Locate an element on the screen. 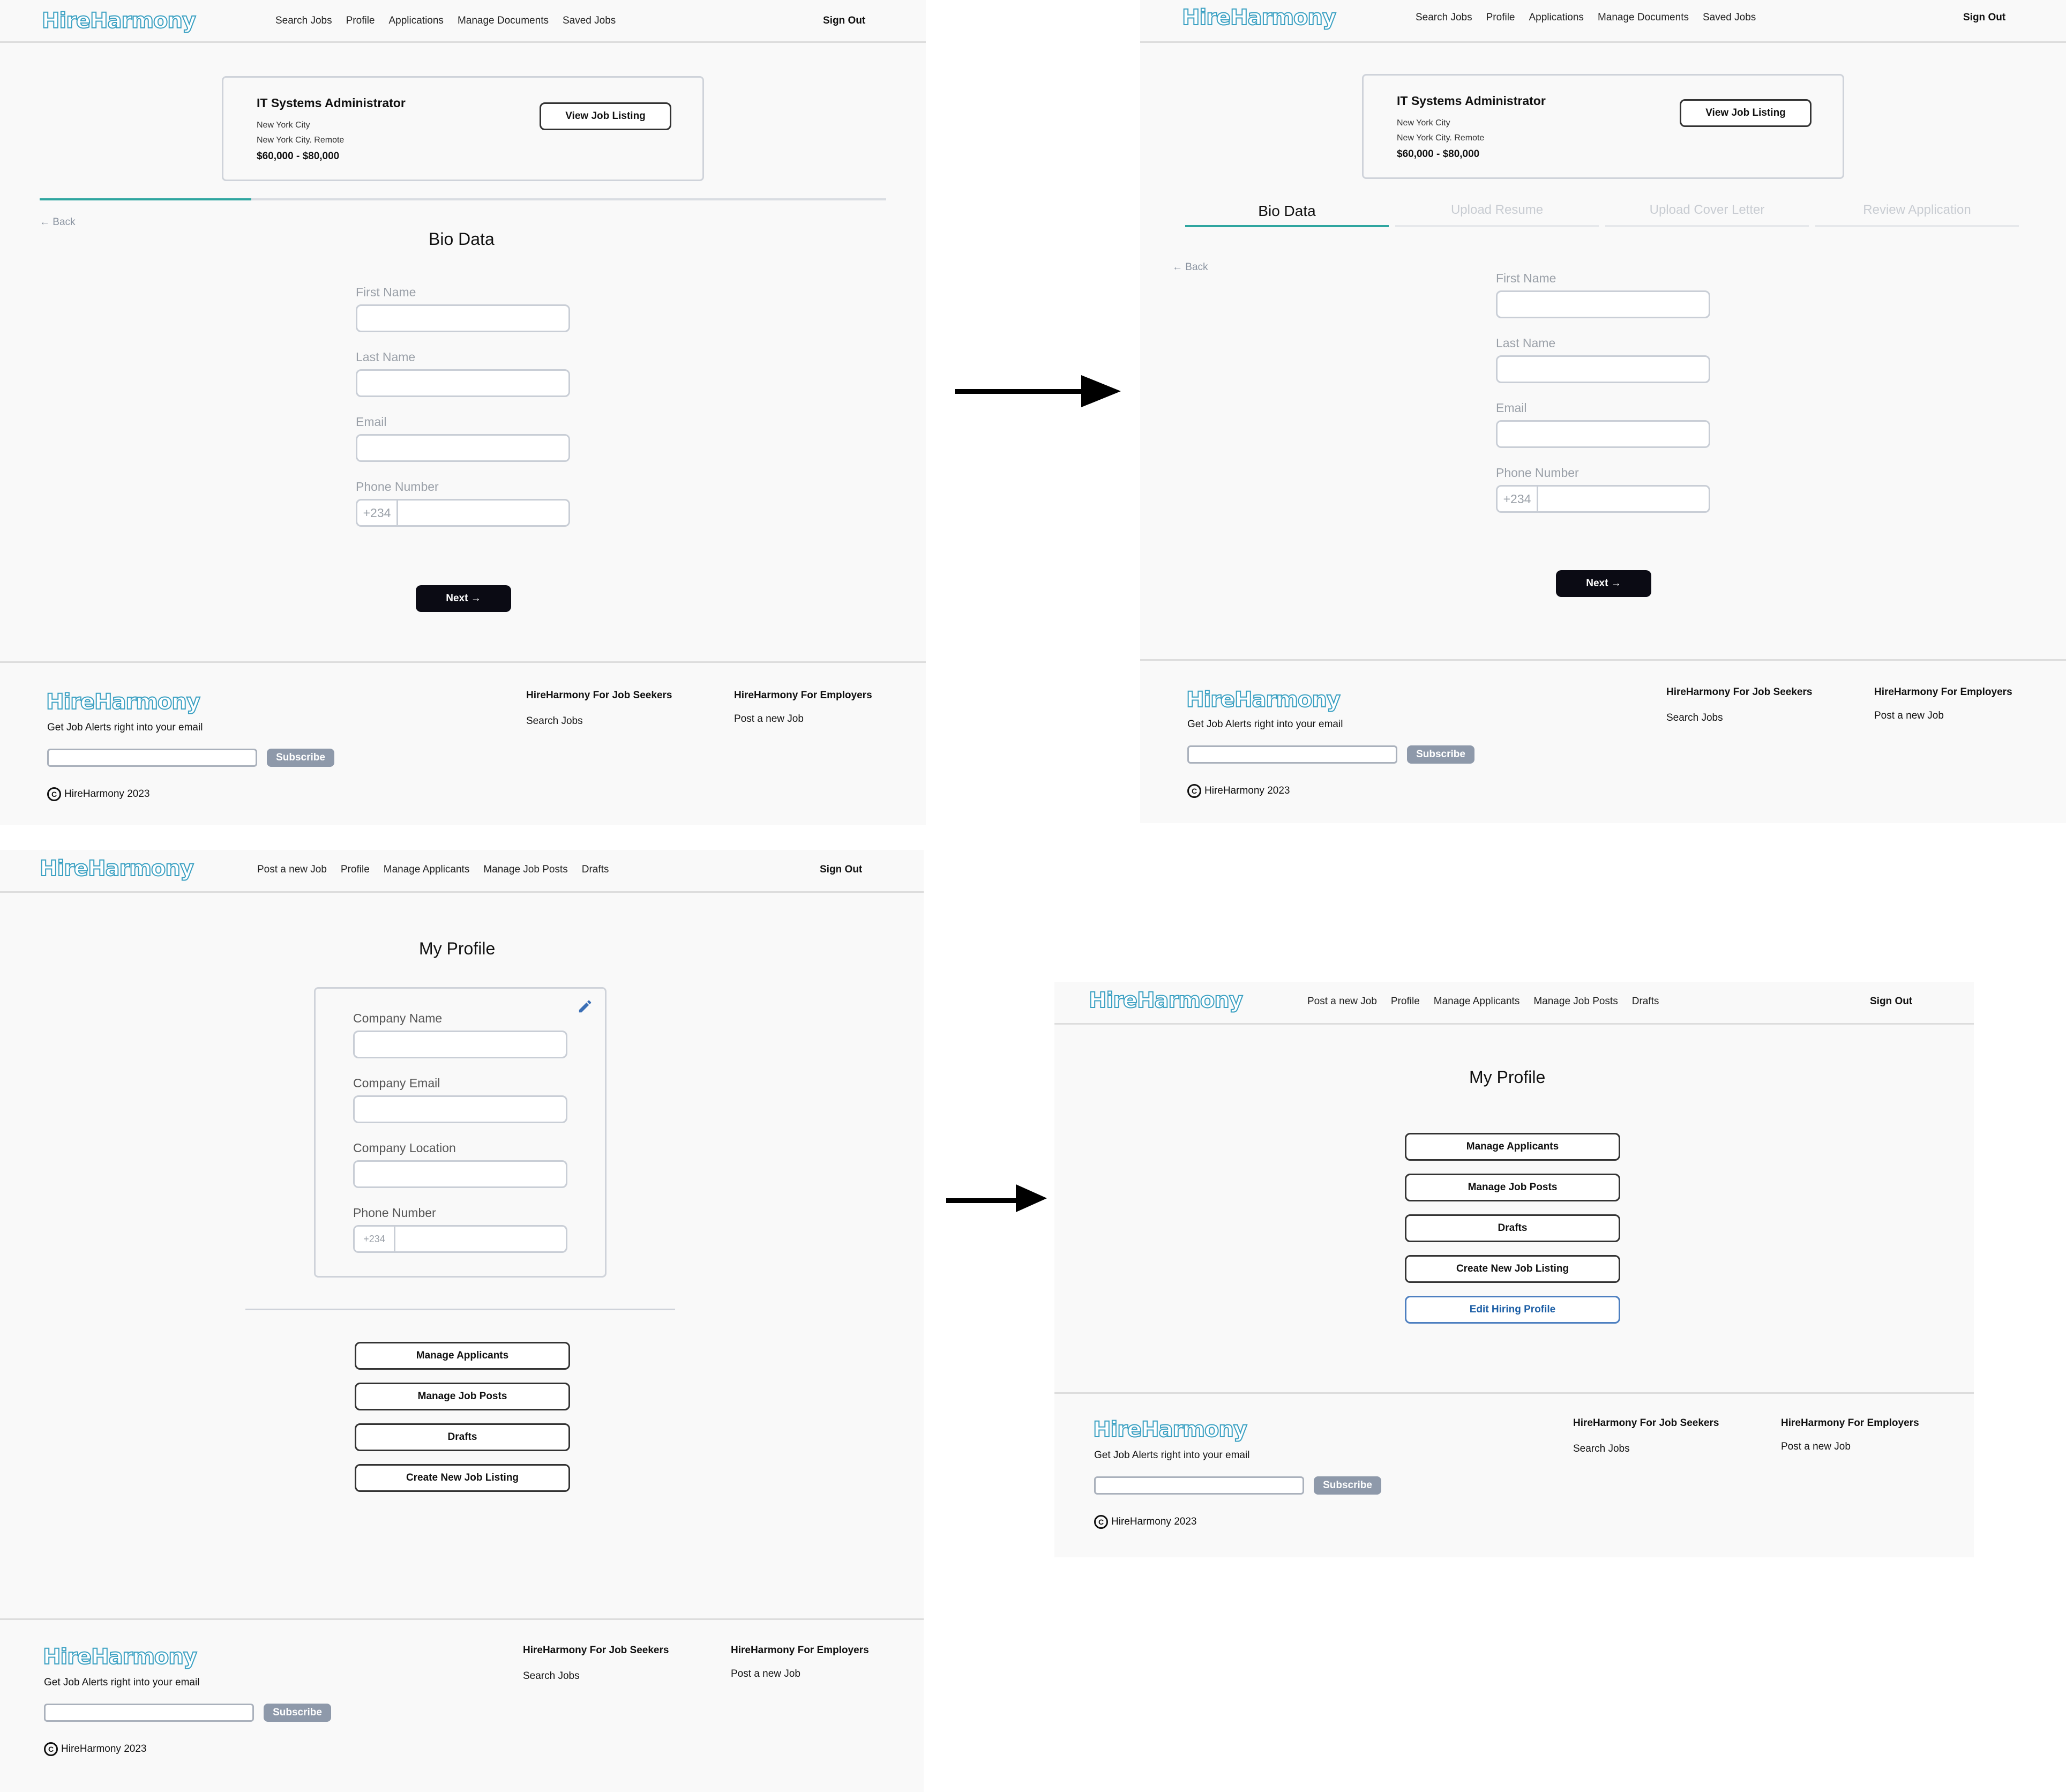 This screenshot has height=1792, width=2066. copyright-icon: C is located at coordinates (1194, 791).